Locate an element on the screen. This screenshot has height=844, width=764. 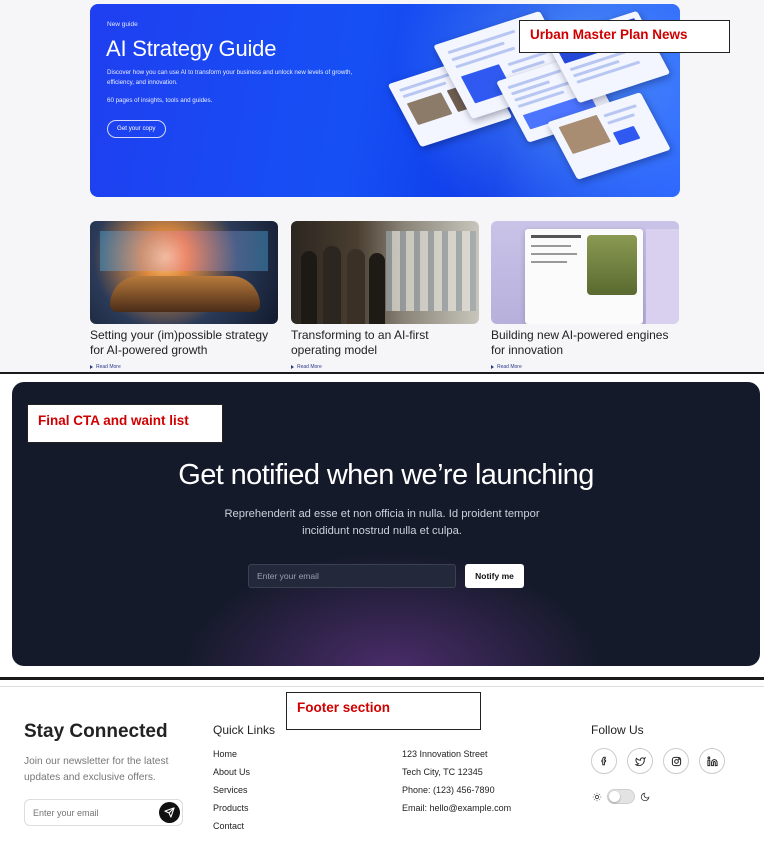
linkedin-icon is located at coordinates (712, 760).